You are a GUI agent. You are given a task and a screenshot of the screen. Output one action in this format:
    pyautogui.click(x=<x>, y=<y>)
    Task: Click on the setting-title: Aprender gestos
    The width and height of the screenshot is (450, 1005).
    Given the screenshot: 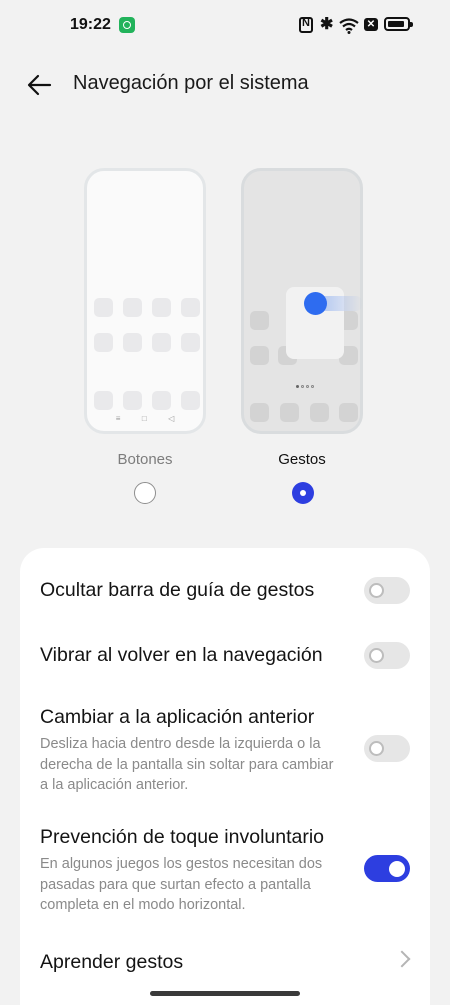 What is the action you would take?
    pyautogui.click(x=112, y=962)
    